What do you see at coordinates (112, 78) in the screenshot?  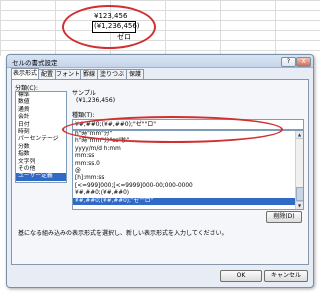 I see `tab-fill: 塗りつぶし` at bounding box center [112, 78].